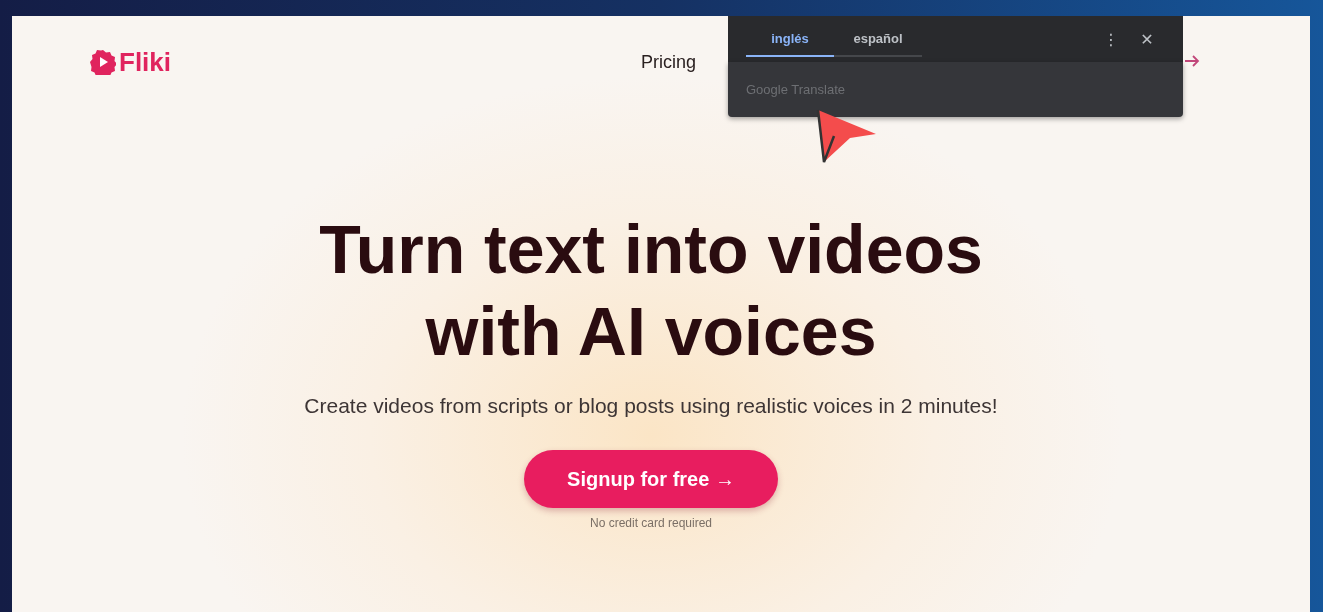 The image size is (1323, 612). I want to click on hero-subtitle: Create videos from scripts or blog posts using realistic voices in 2 minutes!, so click(651, 406).